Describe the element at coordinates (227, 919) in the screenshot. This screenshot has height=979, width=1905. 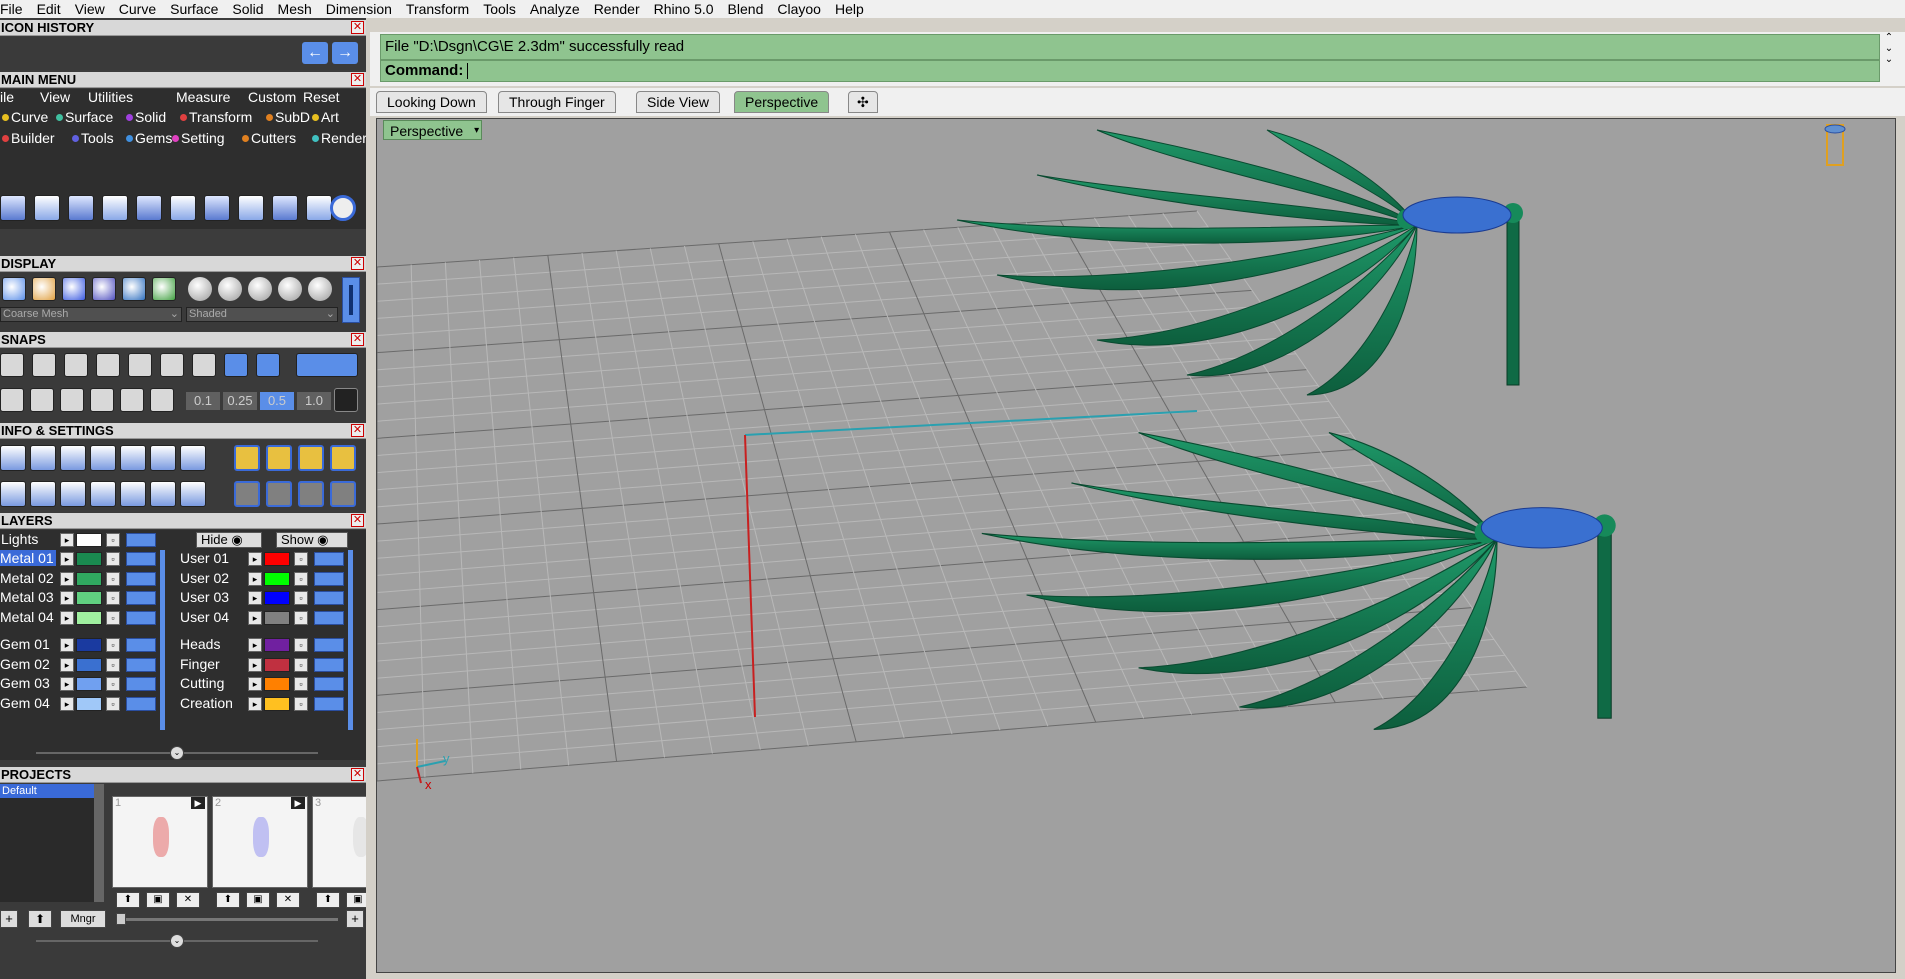
I see `projects-slider` at that location.